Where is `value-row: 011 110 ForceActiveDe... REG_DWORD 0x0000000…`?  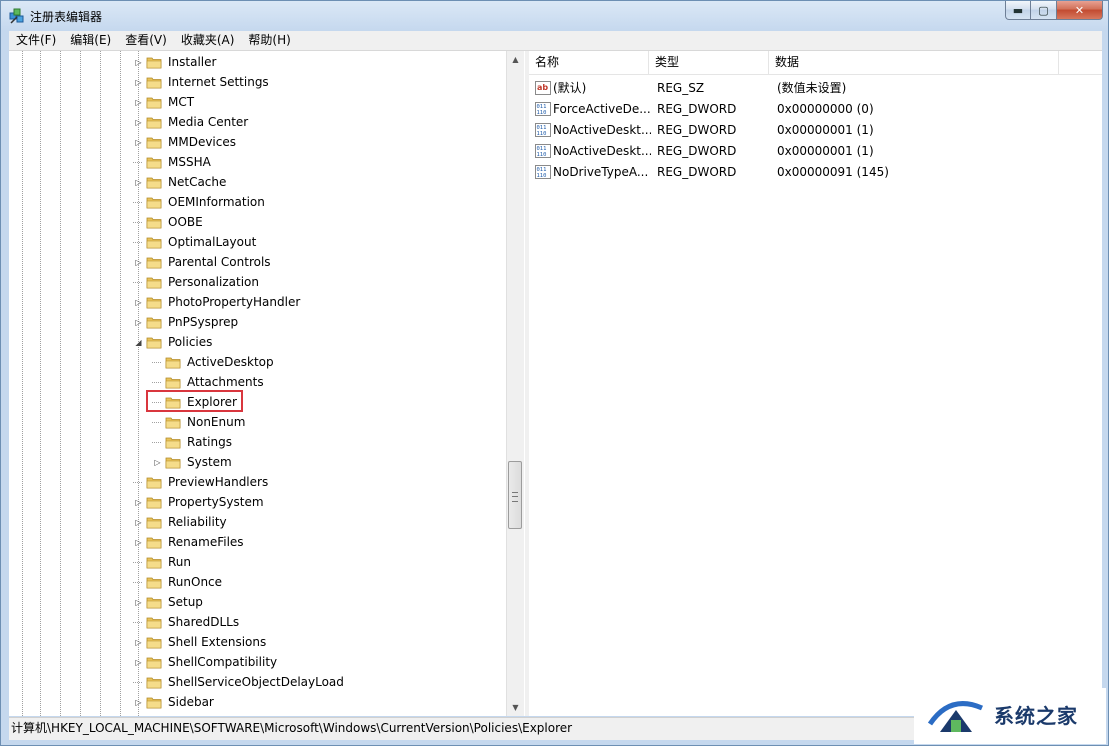
value-row: 011 110 ForceActiveDe... REG_DWORD 0x0000000… is located at coordinates (795, 108).